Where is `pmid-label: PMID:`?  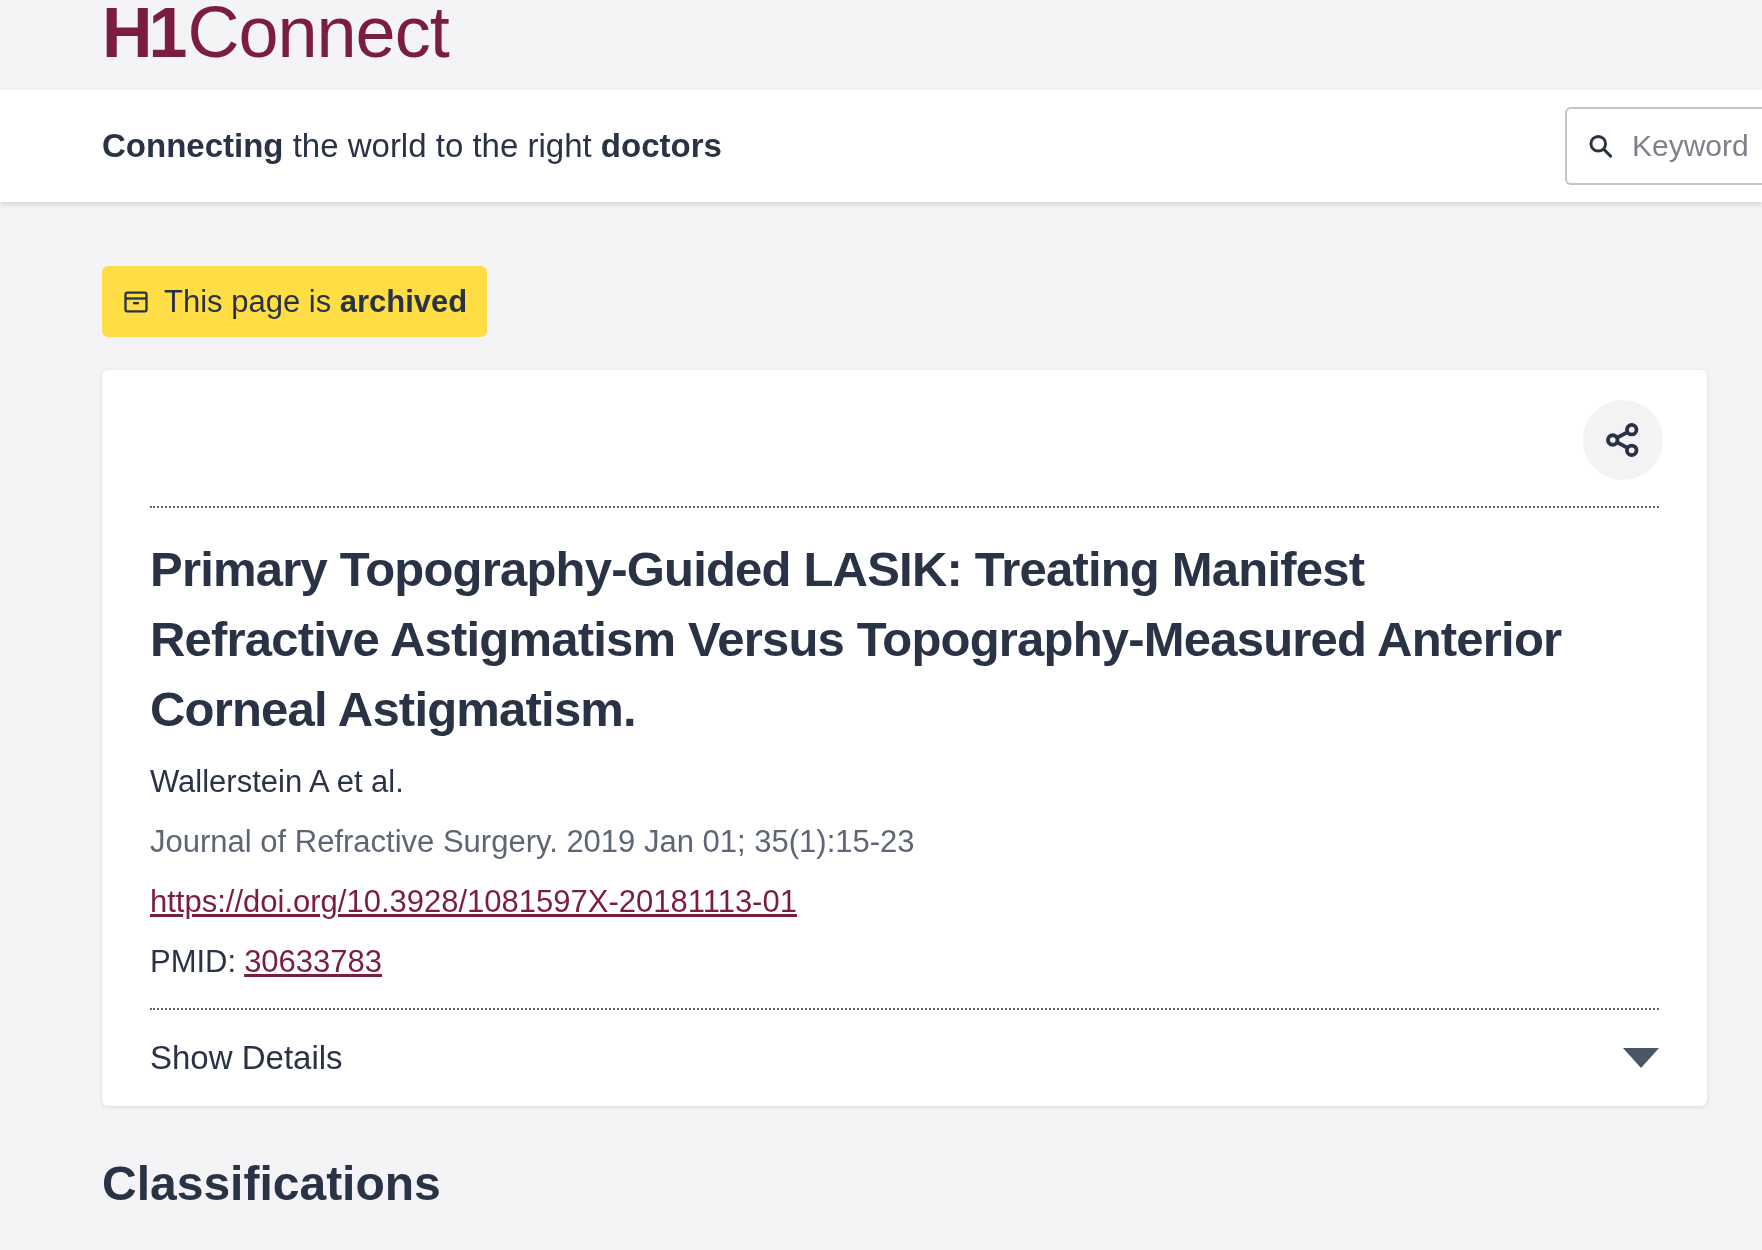
pmid-label: PMID: is located at coordinates (193, 962).